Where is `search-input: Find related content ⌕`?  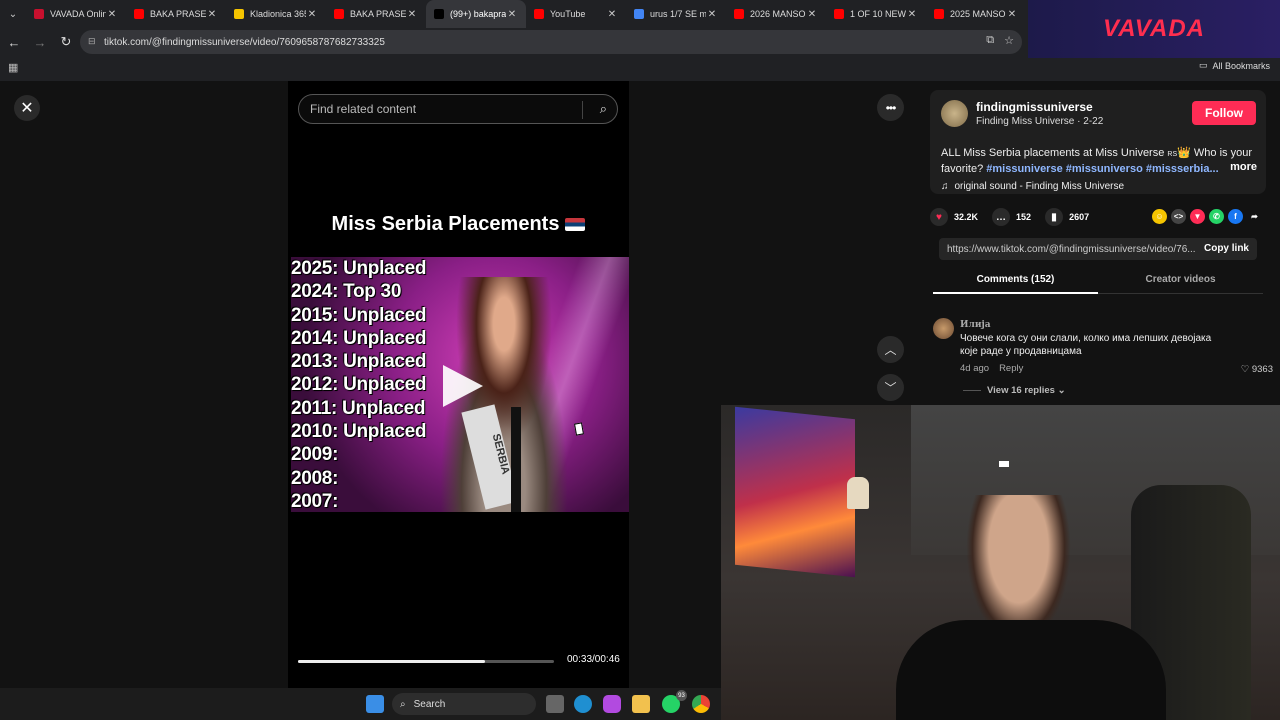 search-input: Find related content ⌕ is located at coordinates (458, 109).